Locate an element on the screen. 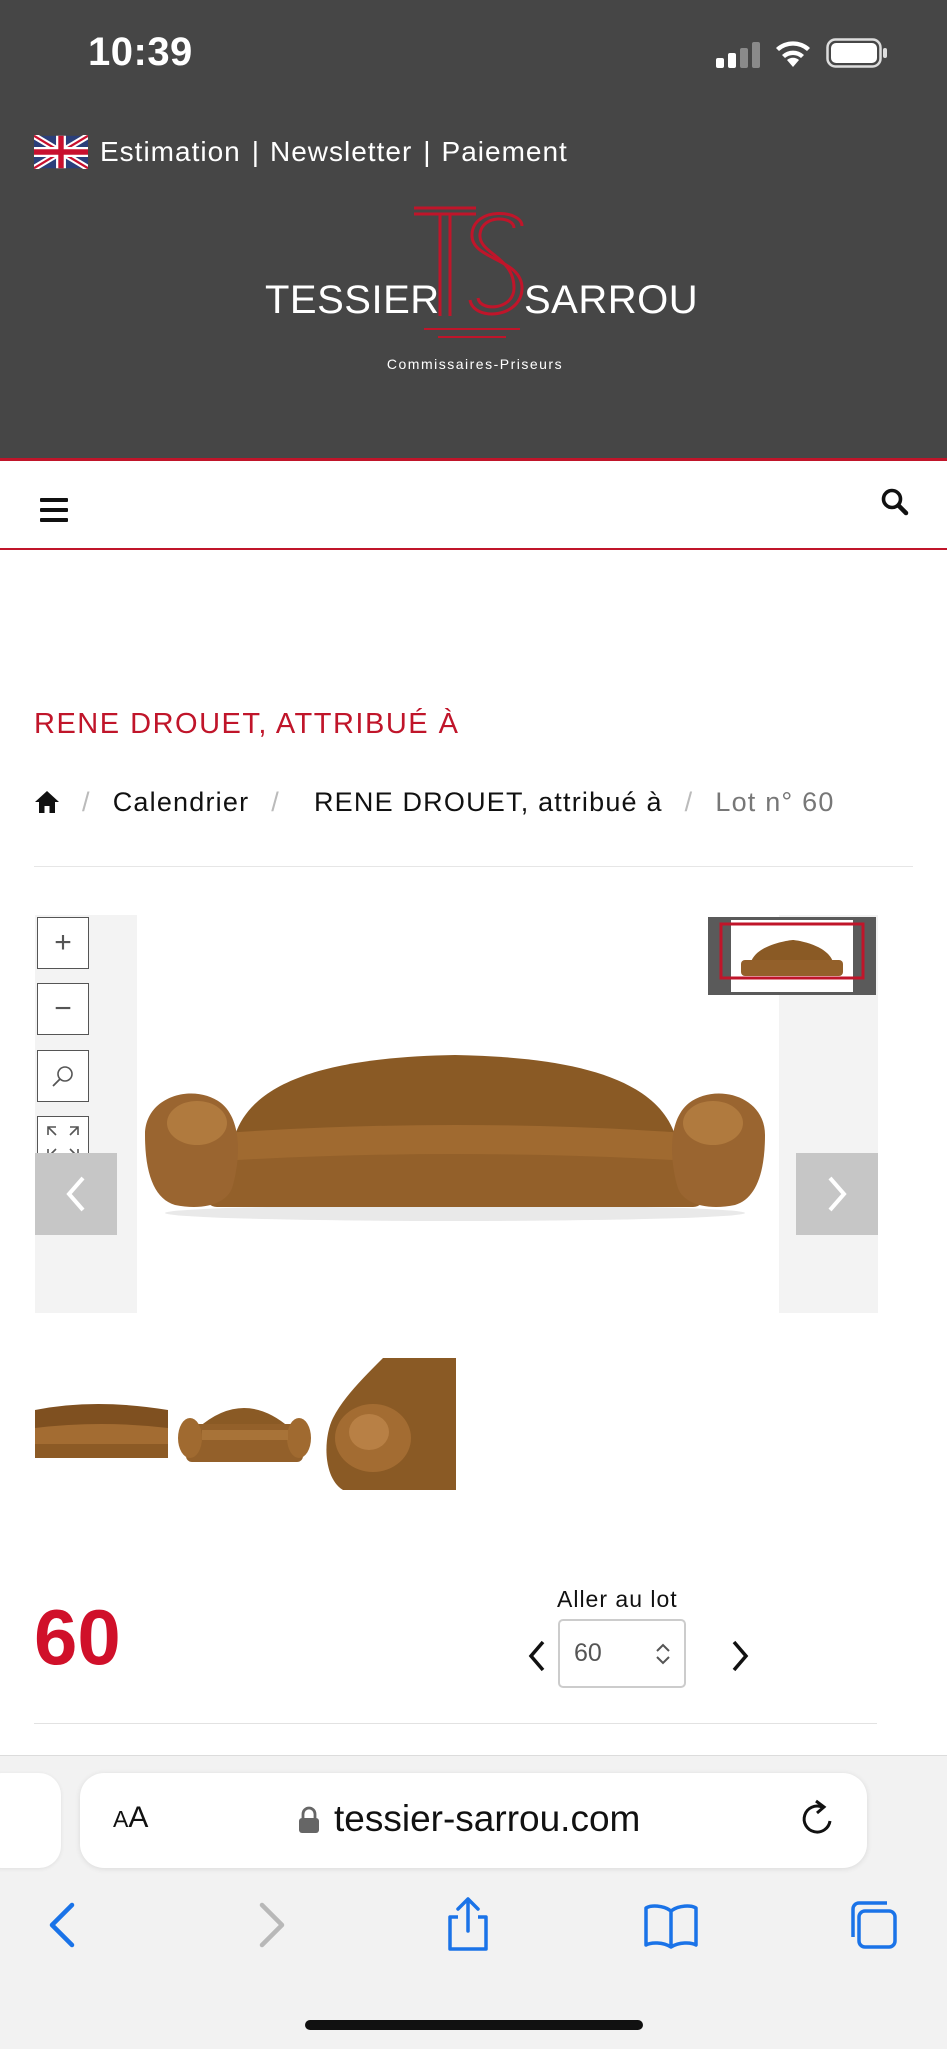  viewer-side-panel-left is located at coordinates (86, 1114).